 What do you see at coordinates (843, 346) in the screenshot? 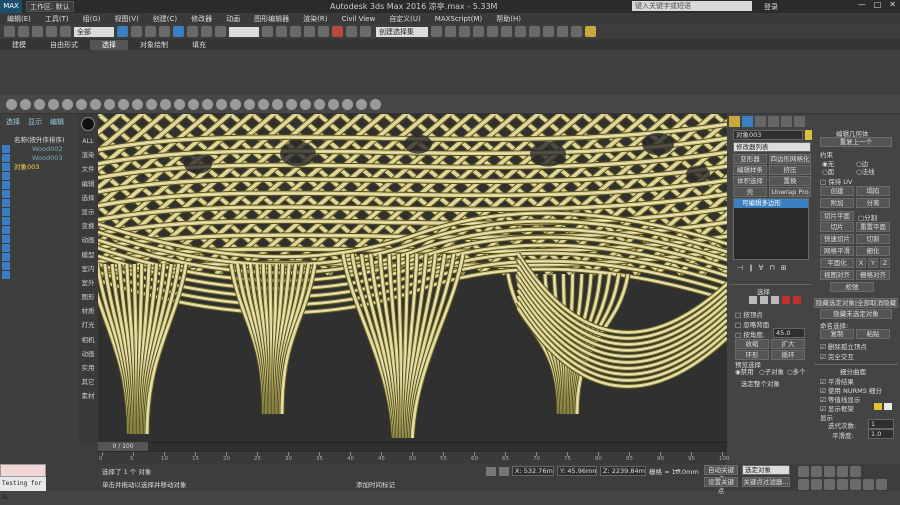
I see `delete-isolated-checkbox: ☑ 删除孤立顶点` at bounding box center [843, 346].